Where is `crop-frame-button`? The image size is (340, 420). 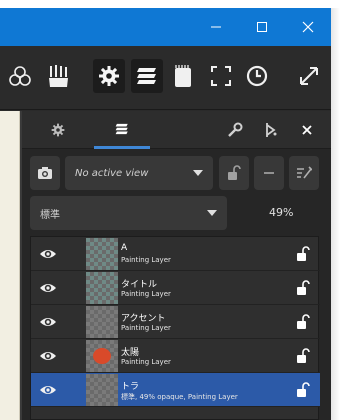
crop-frame-button is located at coordinates (221, 76).